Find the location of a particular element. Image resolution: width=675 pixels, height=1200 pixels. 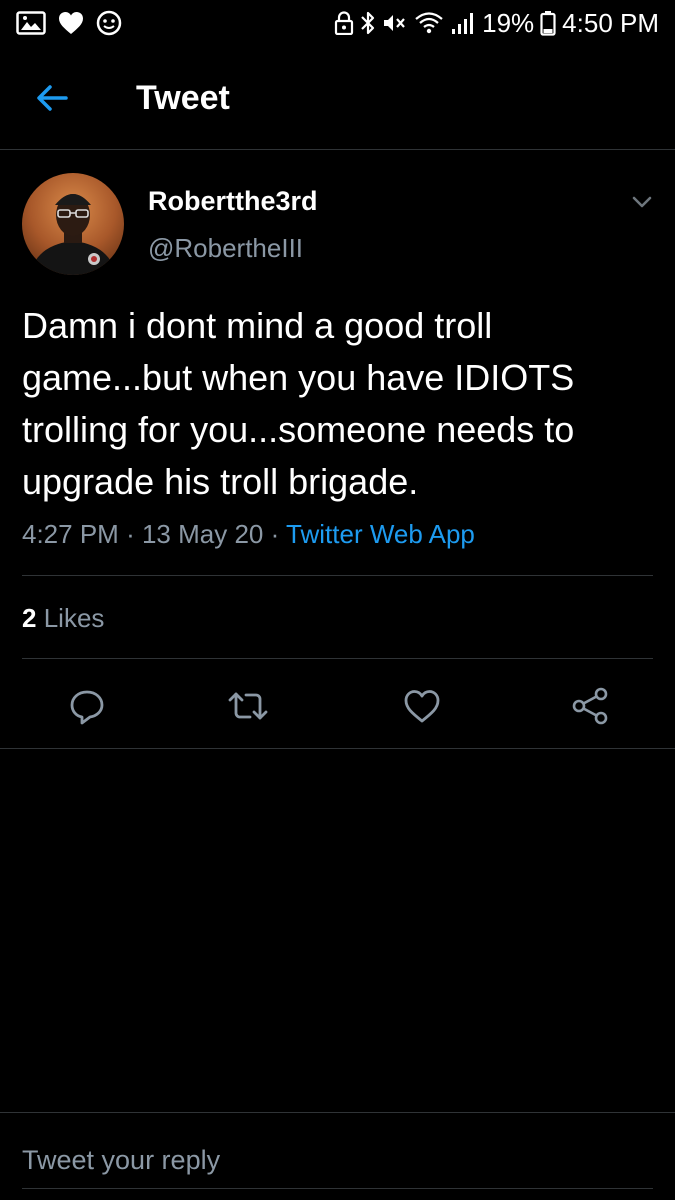

reply-icon is located at coordinates (87, 707).